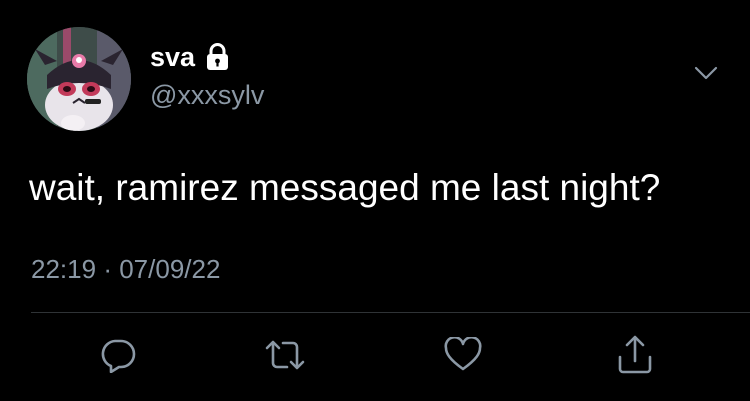  Describe the element at coordinates (207, 95) in the screenshot. I see `handle: @xxxsylv` at that location.